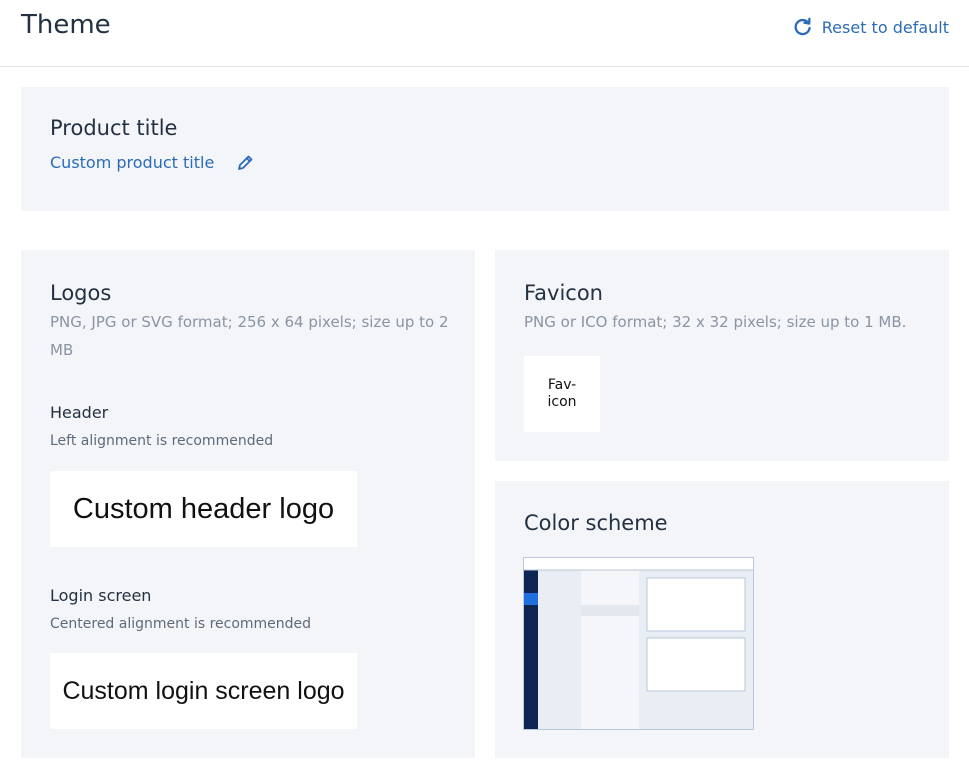 The height and width of the screenshot is (772, 969). I want to click on product-title-edit: Custom product title, so click(152, 162).